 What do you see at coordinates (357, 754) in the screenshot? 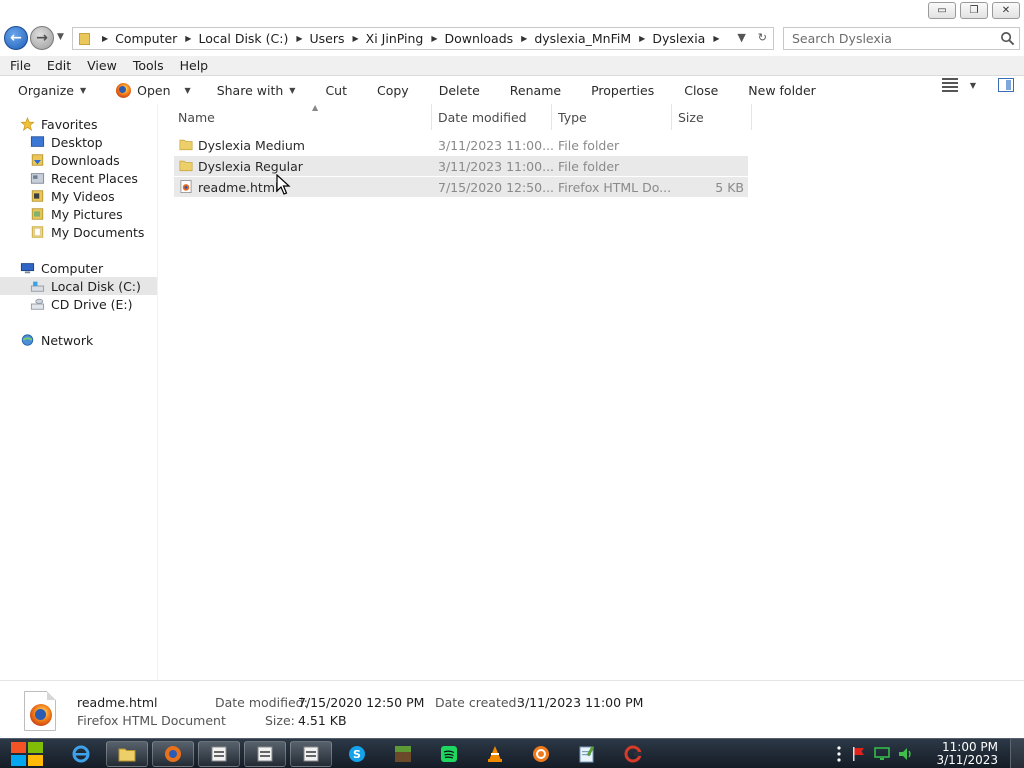
I see `taskbar-skype: S` at bounding box center [357, 754].